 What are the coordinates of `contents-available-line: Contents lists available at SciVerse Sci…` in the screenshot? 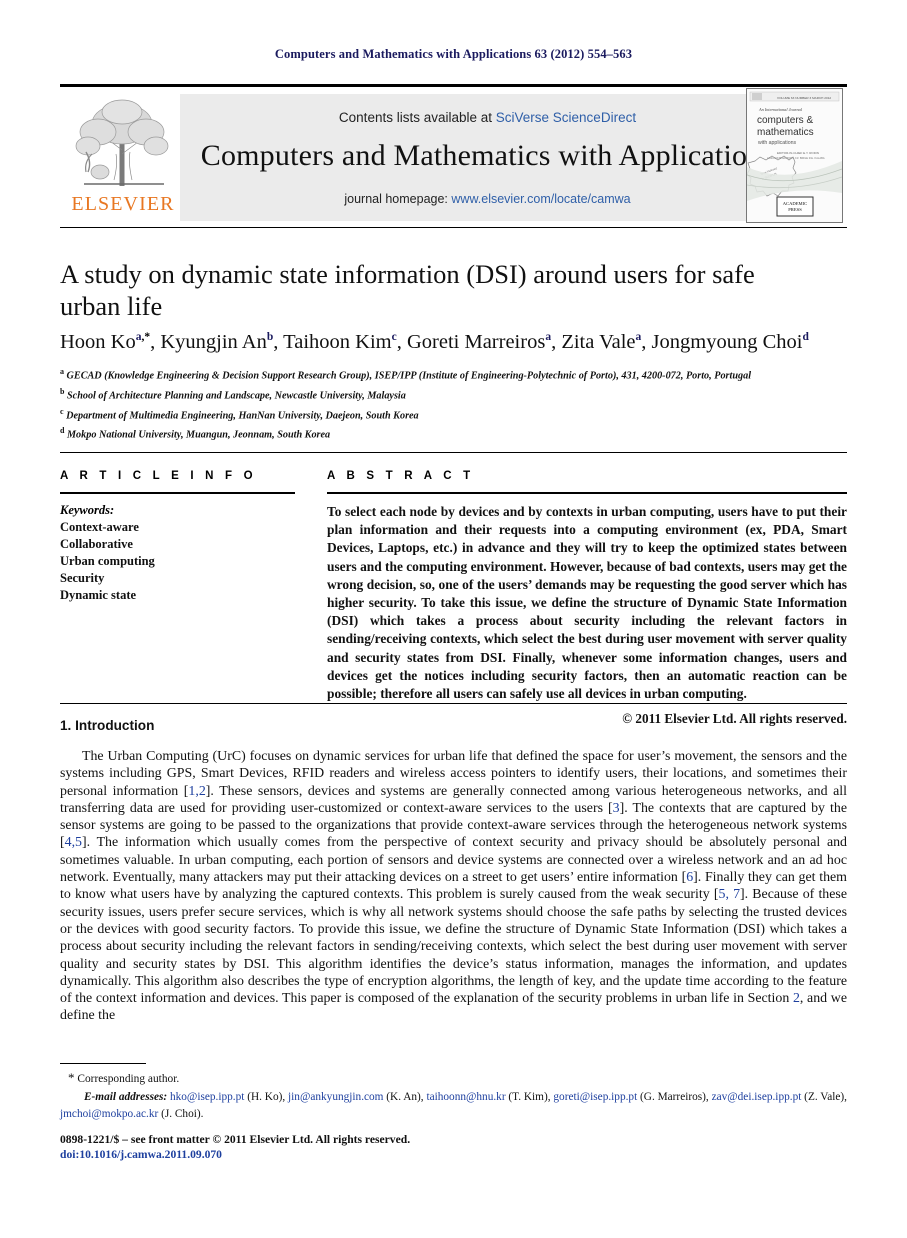 It's located at (487, 117).